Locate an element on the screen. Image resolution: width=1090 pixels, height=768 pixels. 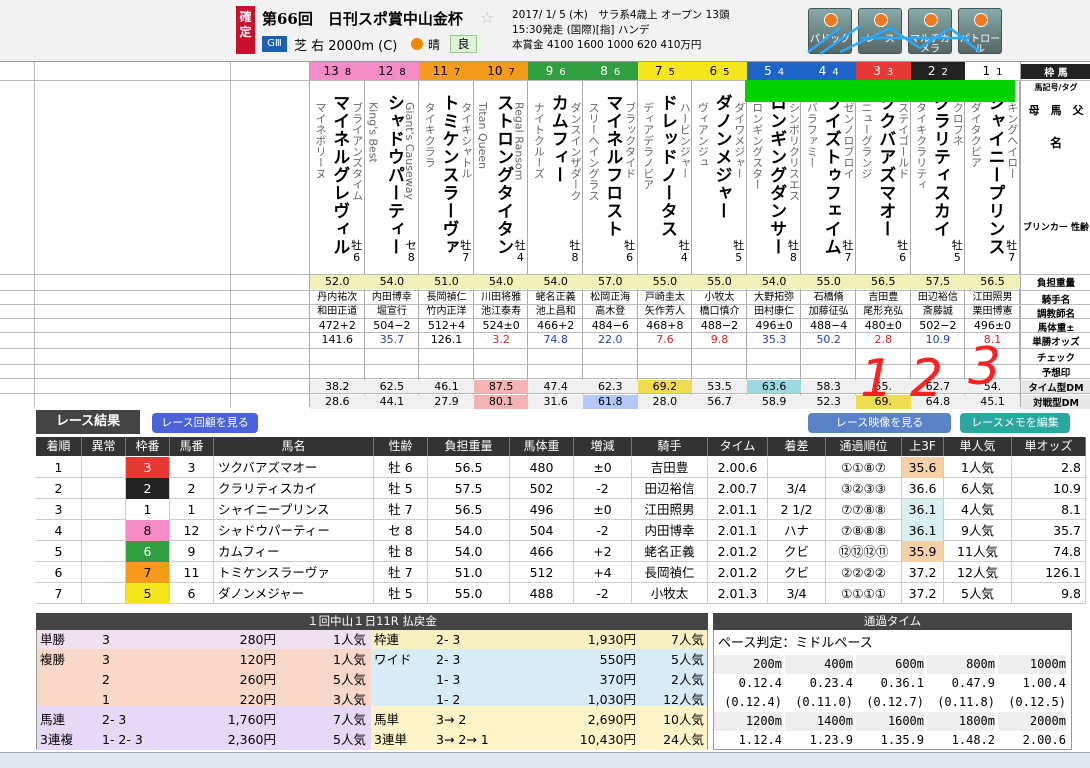
waku-umaban: 86 is located at coordinates (610, 71).